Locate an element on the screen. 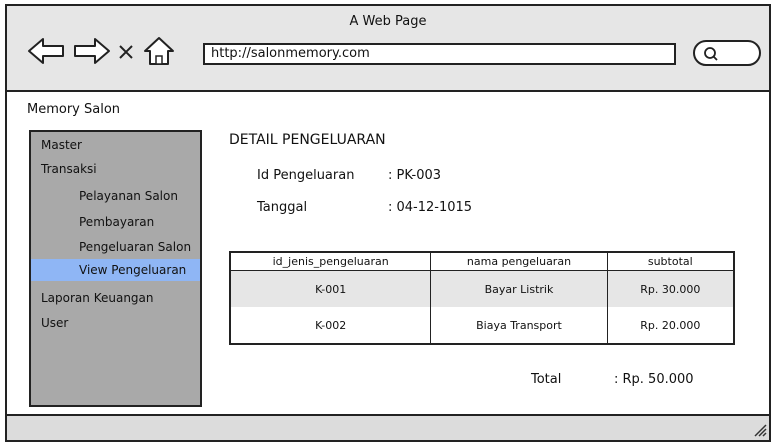  table-row: K-002 Biaya Transport Rp. 20.000 is located at coordinates (482, 325).